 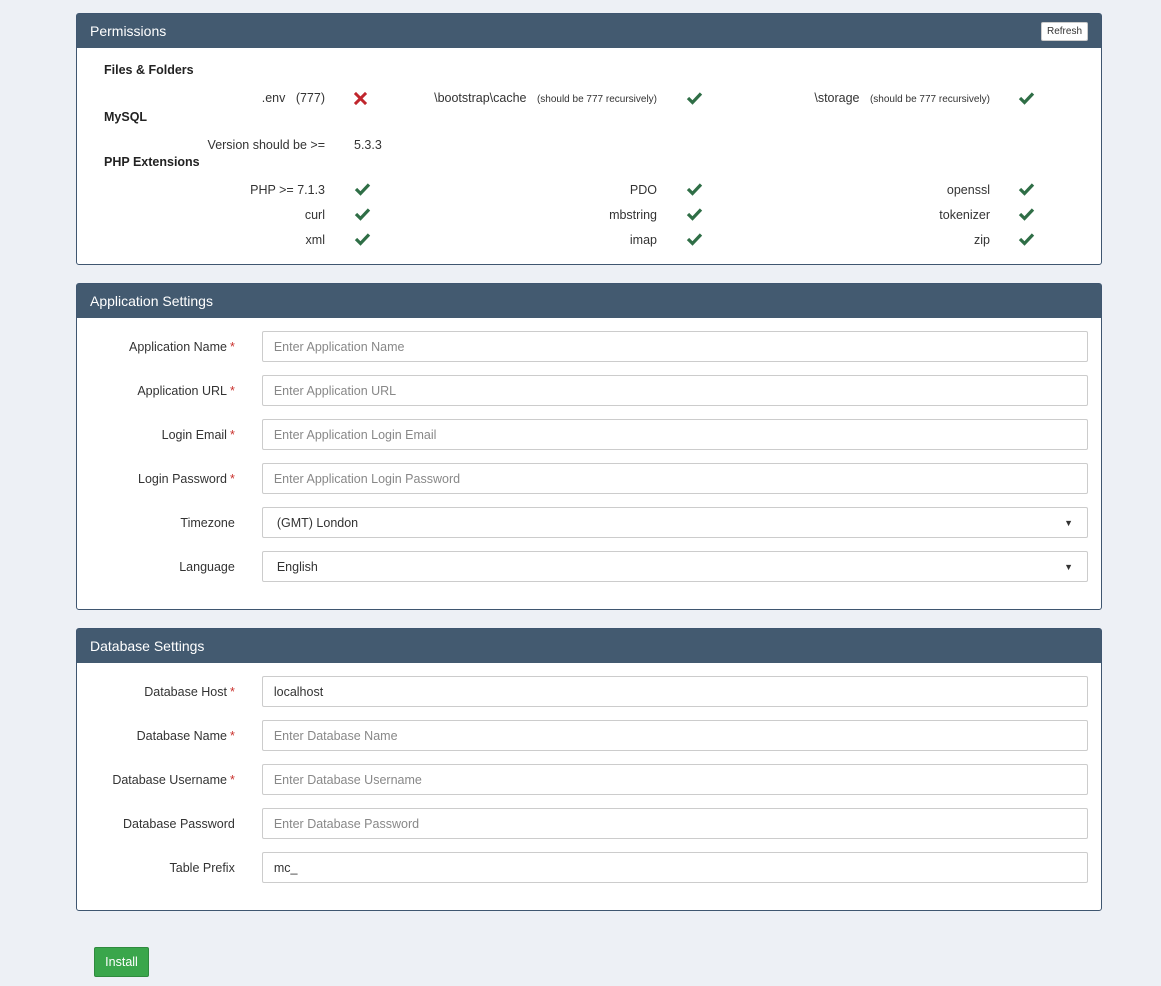 What do you see at coordinates (360, 98) in the screenshot?
I see `cross-icon` at bounding box center [360, 98].